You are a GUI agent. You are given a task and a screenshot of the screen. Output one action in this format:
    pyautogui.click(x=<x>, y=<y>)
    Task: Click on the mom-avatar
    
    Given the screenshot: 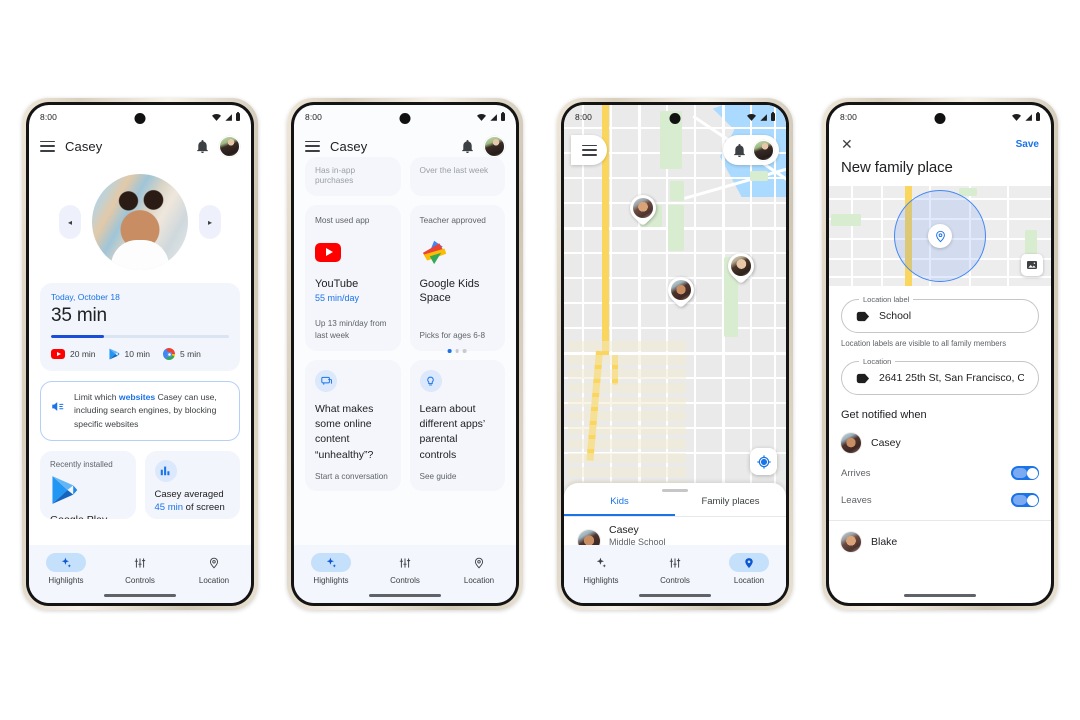 What is the action you would take?
    pyautogui.click(x=741, y=266)
    